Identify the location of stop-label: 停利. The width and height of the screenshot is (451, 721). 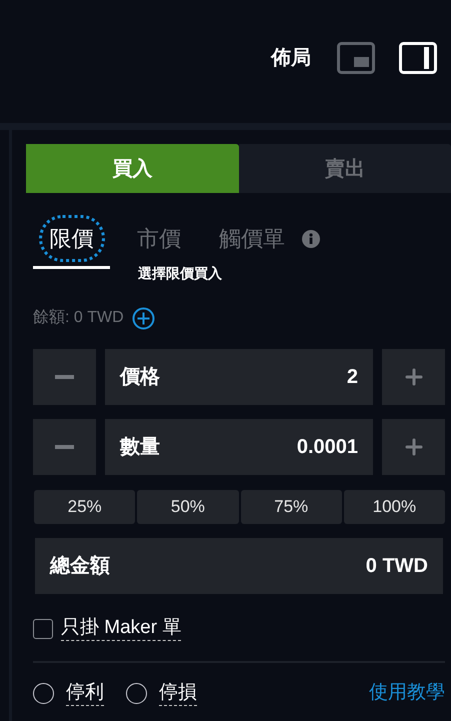
(85, 693).